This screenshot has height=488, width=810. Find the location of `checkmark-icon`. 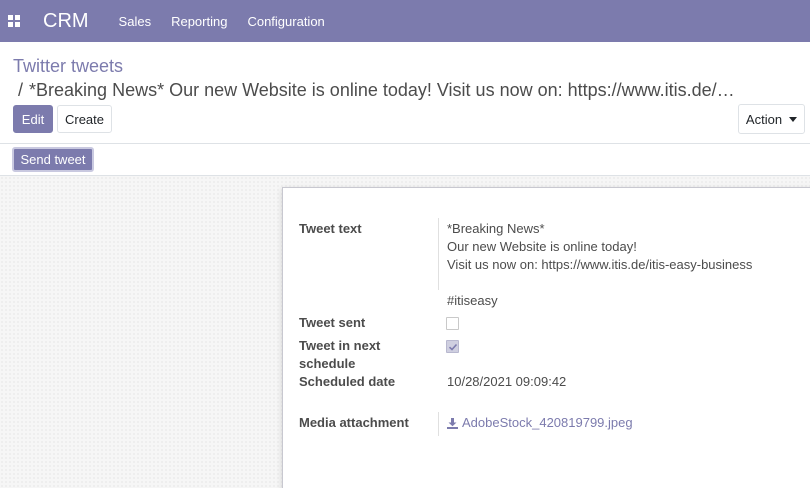

checkmark-icon is located at coordinates (453, 347).